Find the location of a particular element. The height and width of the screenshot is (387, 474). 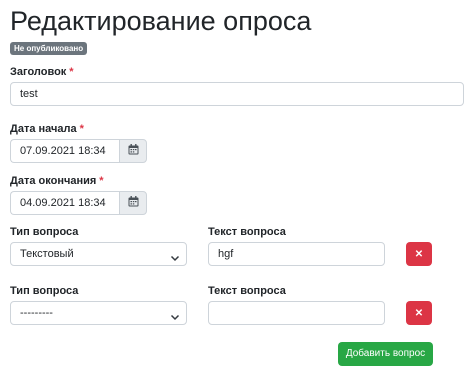

start-date-picker-button is located at coordinates (133, 151).